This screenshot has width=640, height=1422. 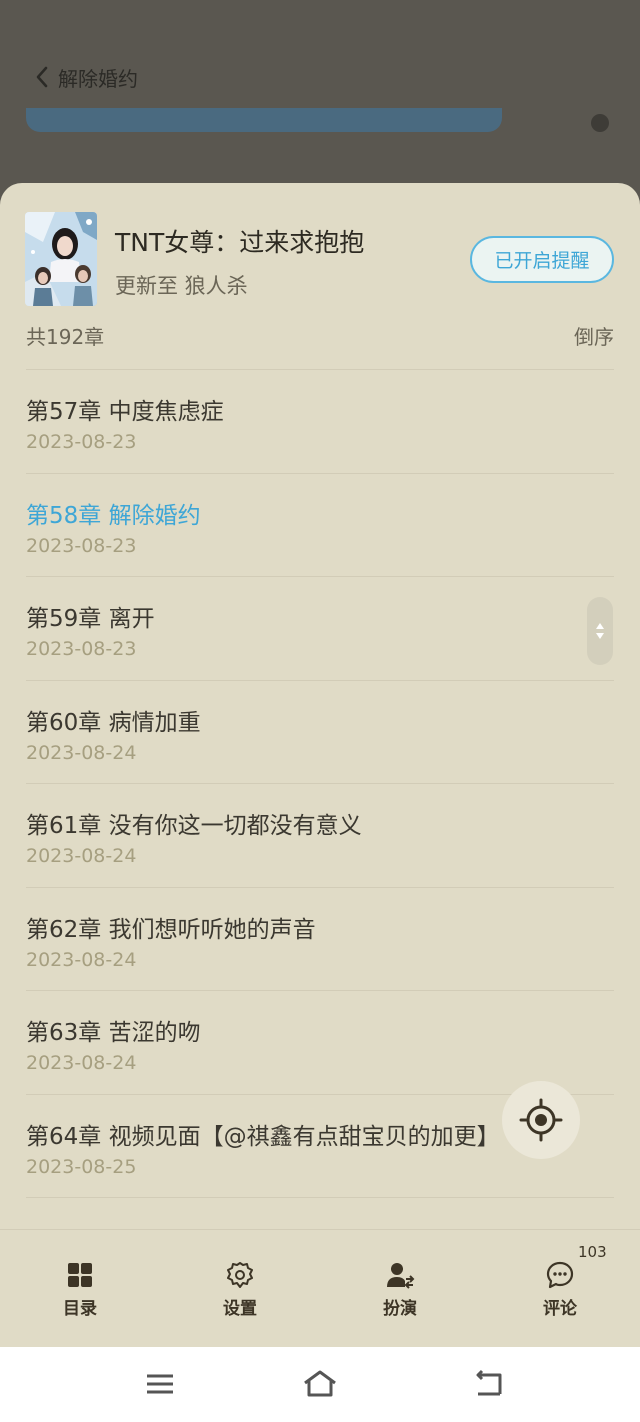 I want to click on scroll-up-arrow-icon, so click(x=600, y=626).